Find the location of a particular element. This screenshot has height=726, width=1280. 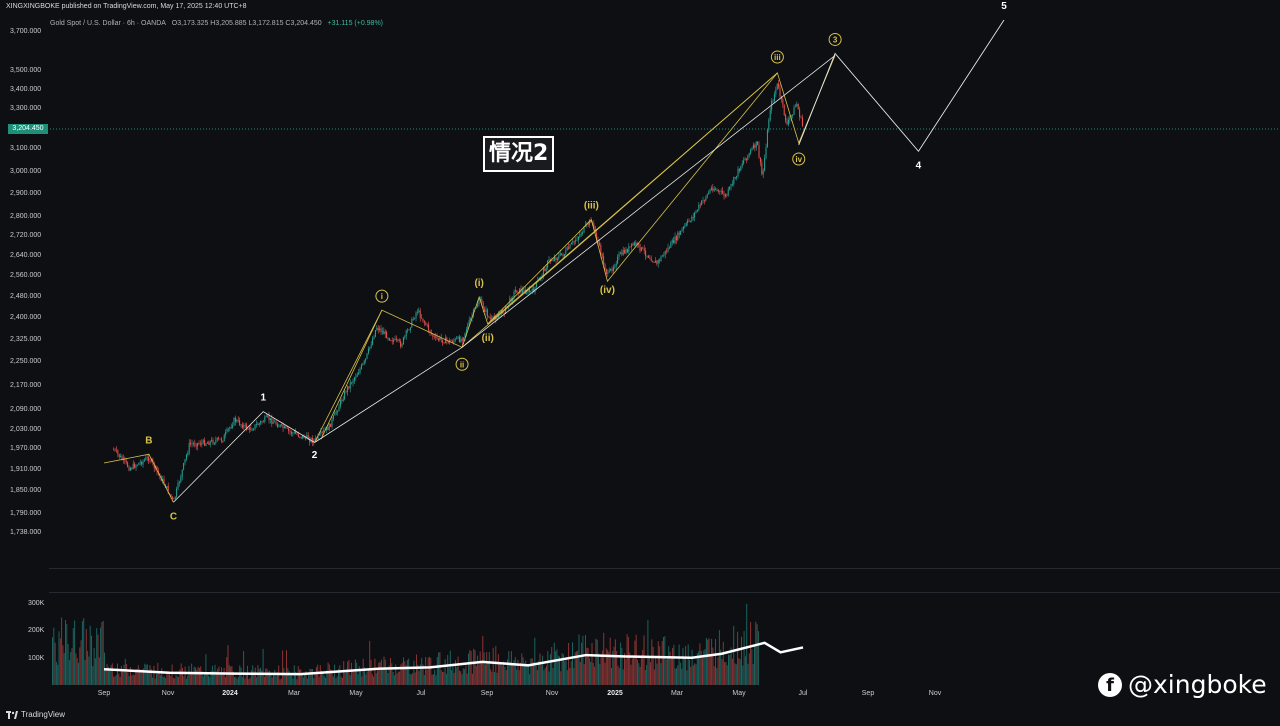

price-tick-label: 3,300.000 is located at coordinates (26, 108).